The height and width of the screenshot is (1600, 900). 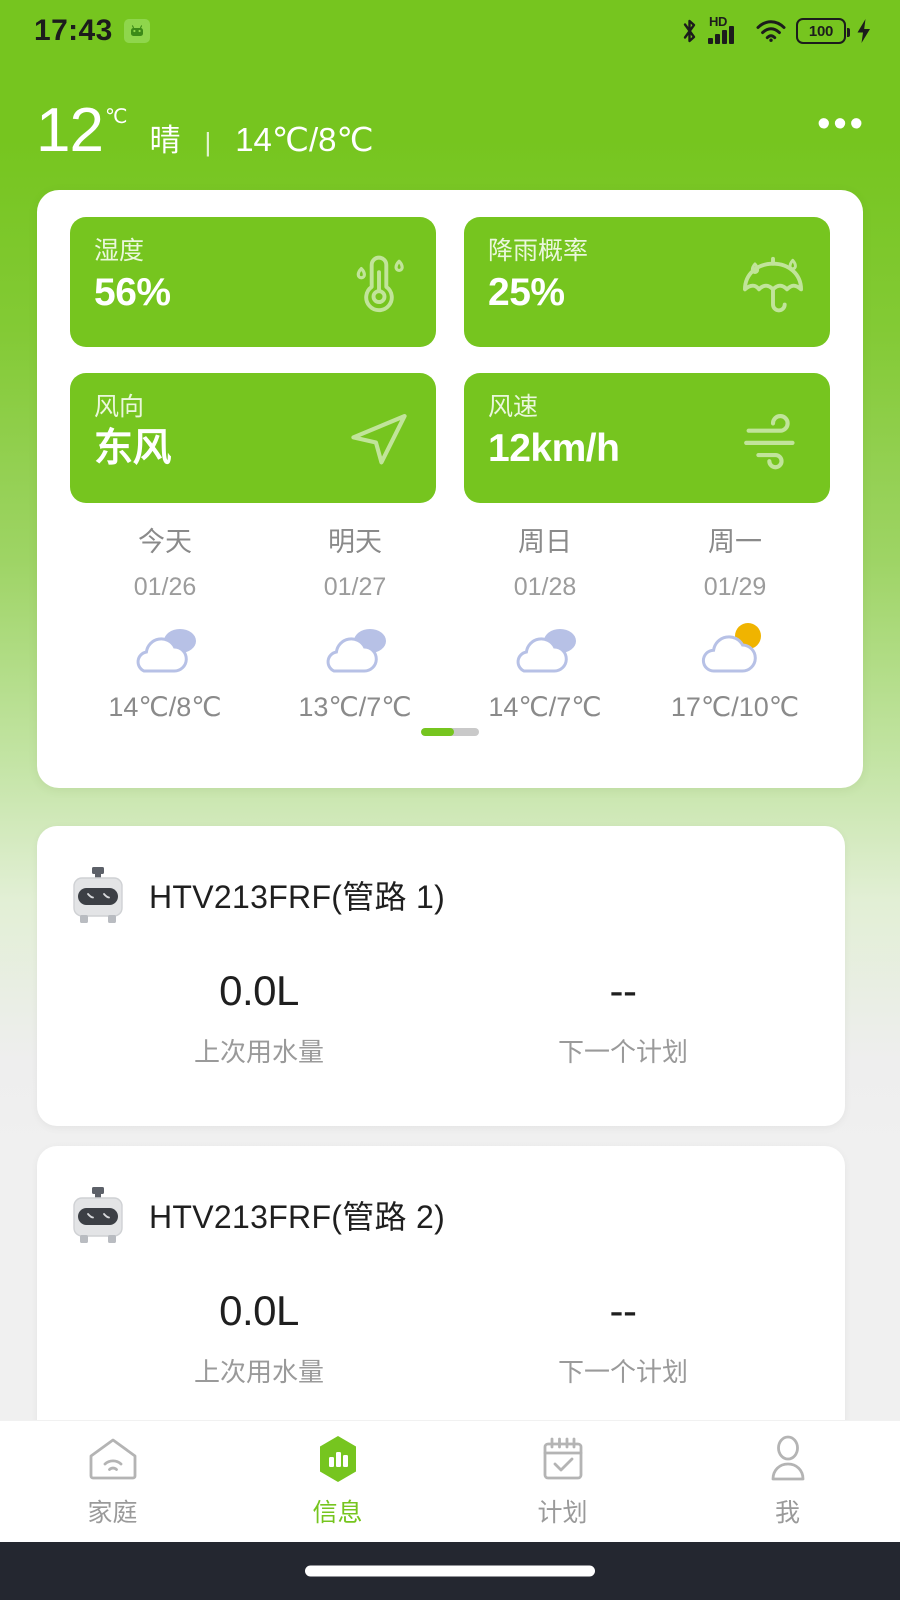 What do you see at coordinates (773, 438) in the screenshot?
I see `wind-icon` at bounding box center [773, 438].